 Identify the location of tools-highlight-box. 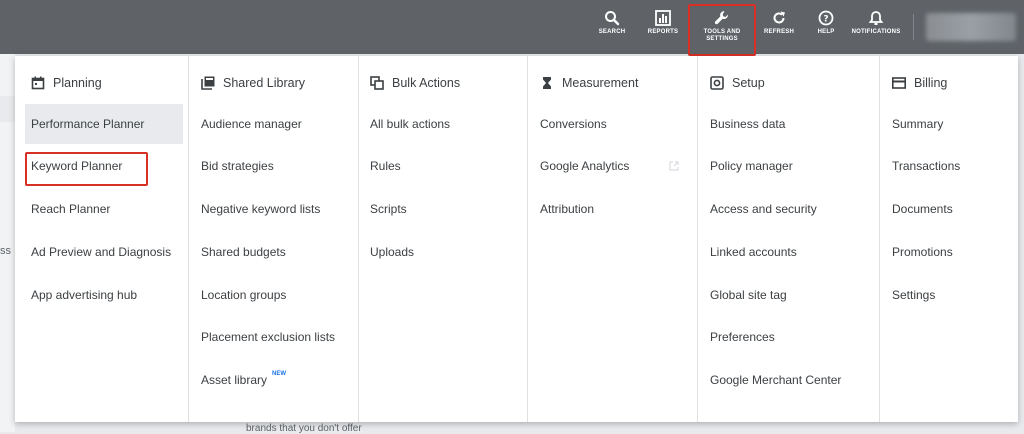
(722, 30).